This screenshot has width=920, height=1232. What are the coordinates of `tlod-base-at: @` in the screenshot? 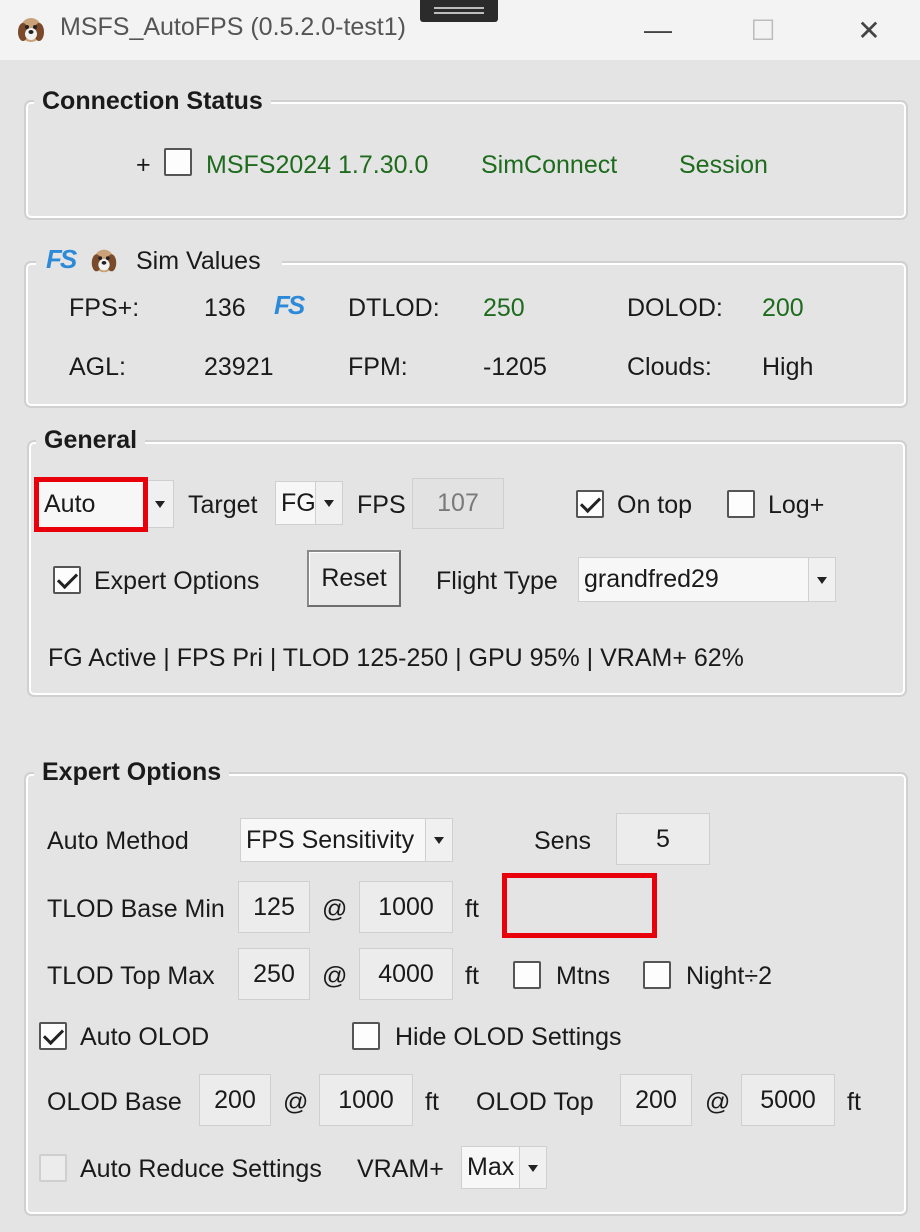 It's located at (335, 909).